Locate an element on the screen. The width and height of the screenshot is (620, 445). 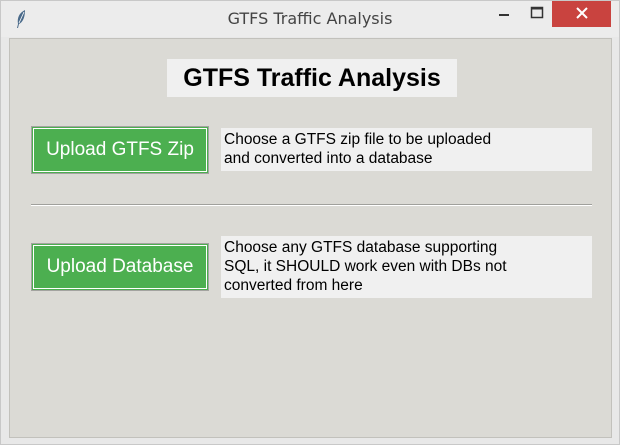
close-button is located at coordinates (581, 14).